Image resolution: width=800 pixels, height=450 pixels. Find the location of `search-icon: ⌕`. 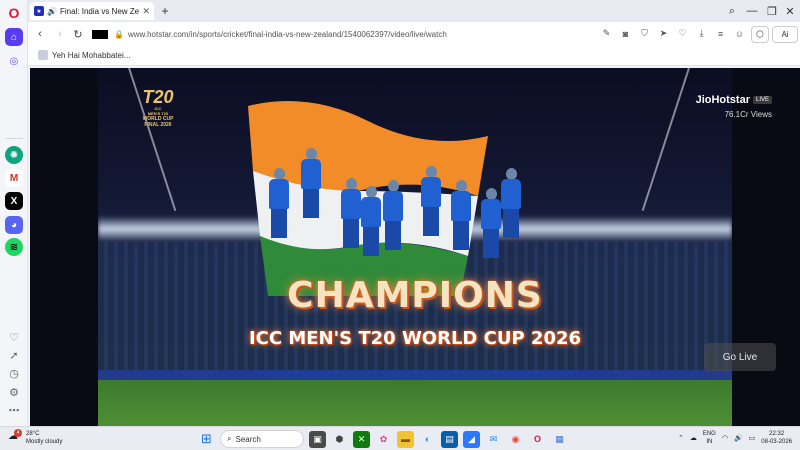

search-icon: ⌕ is located at coordinates (229, 438).